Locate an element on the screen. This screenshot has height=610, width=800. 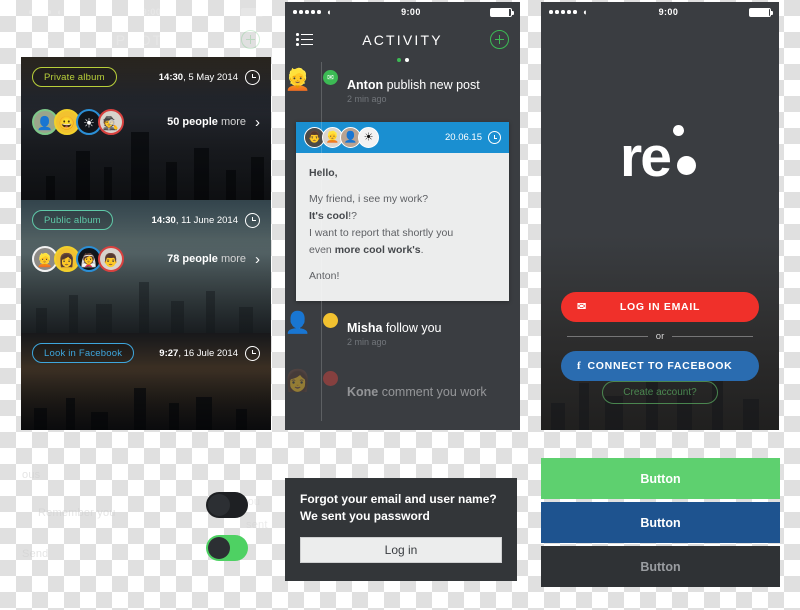
album-date-text: , 16 Jule 2014 is located at coordinates (208, 353).